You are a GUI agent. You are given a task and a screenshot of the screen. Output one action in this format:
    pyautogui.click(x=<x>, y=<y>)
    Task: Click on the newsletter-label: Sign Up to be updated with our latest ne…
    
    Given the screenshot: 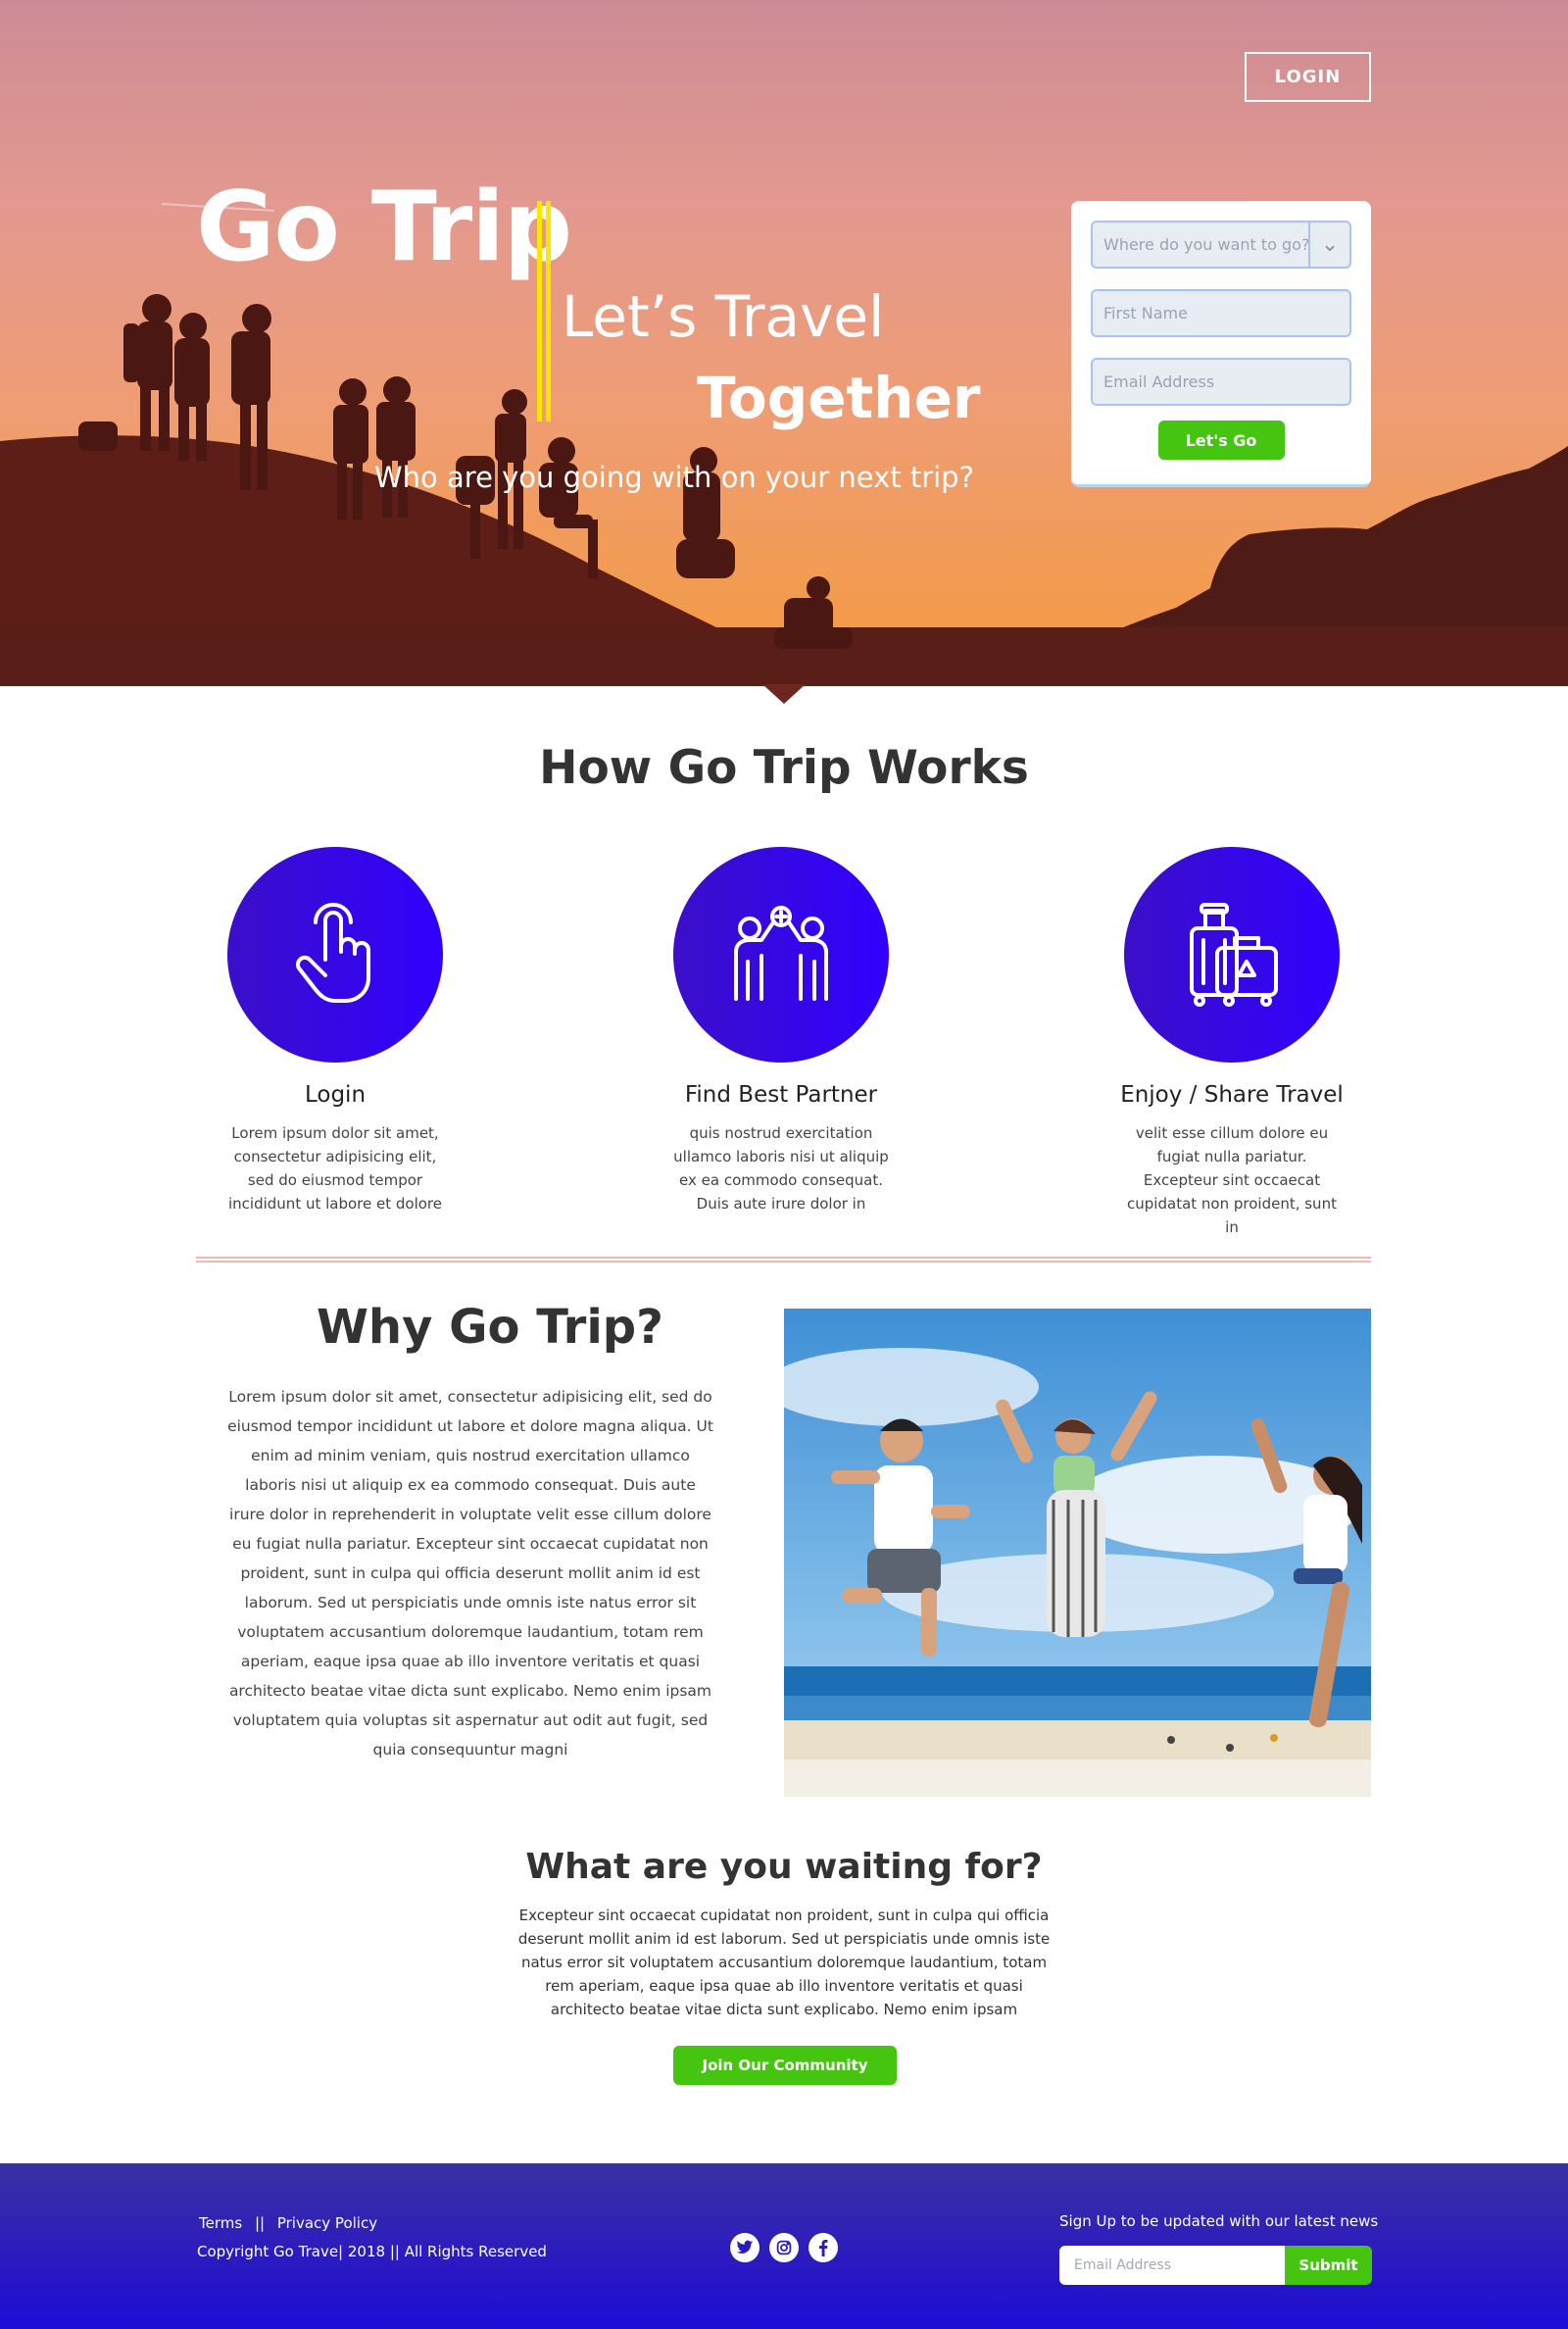 What is the action you would take?
    pyautogui.click(x=1219, y=2221)
    